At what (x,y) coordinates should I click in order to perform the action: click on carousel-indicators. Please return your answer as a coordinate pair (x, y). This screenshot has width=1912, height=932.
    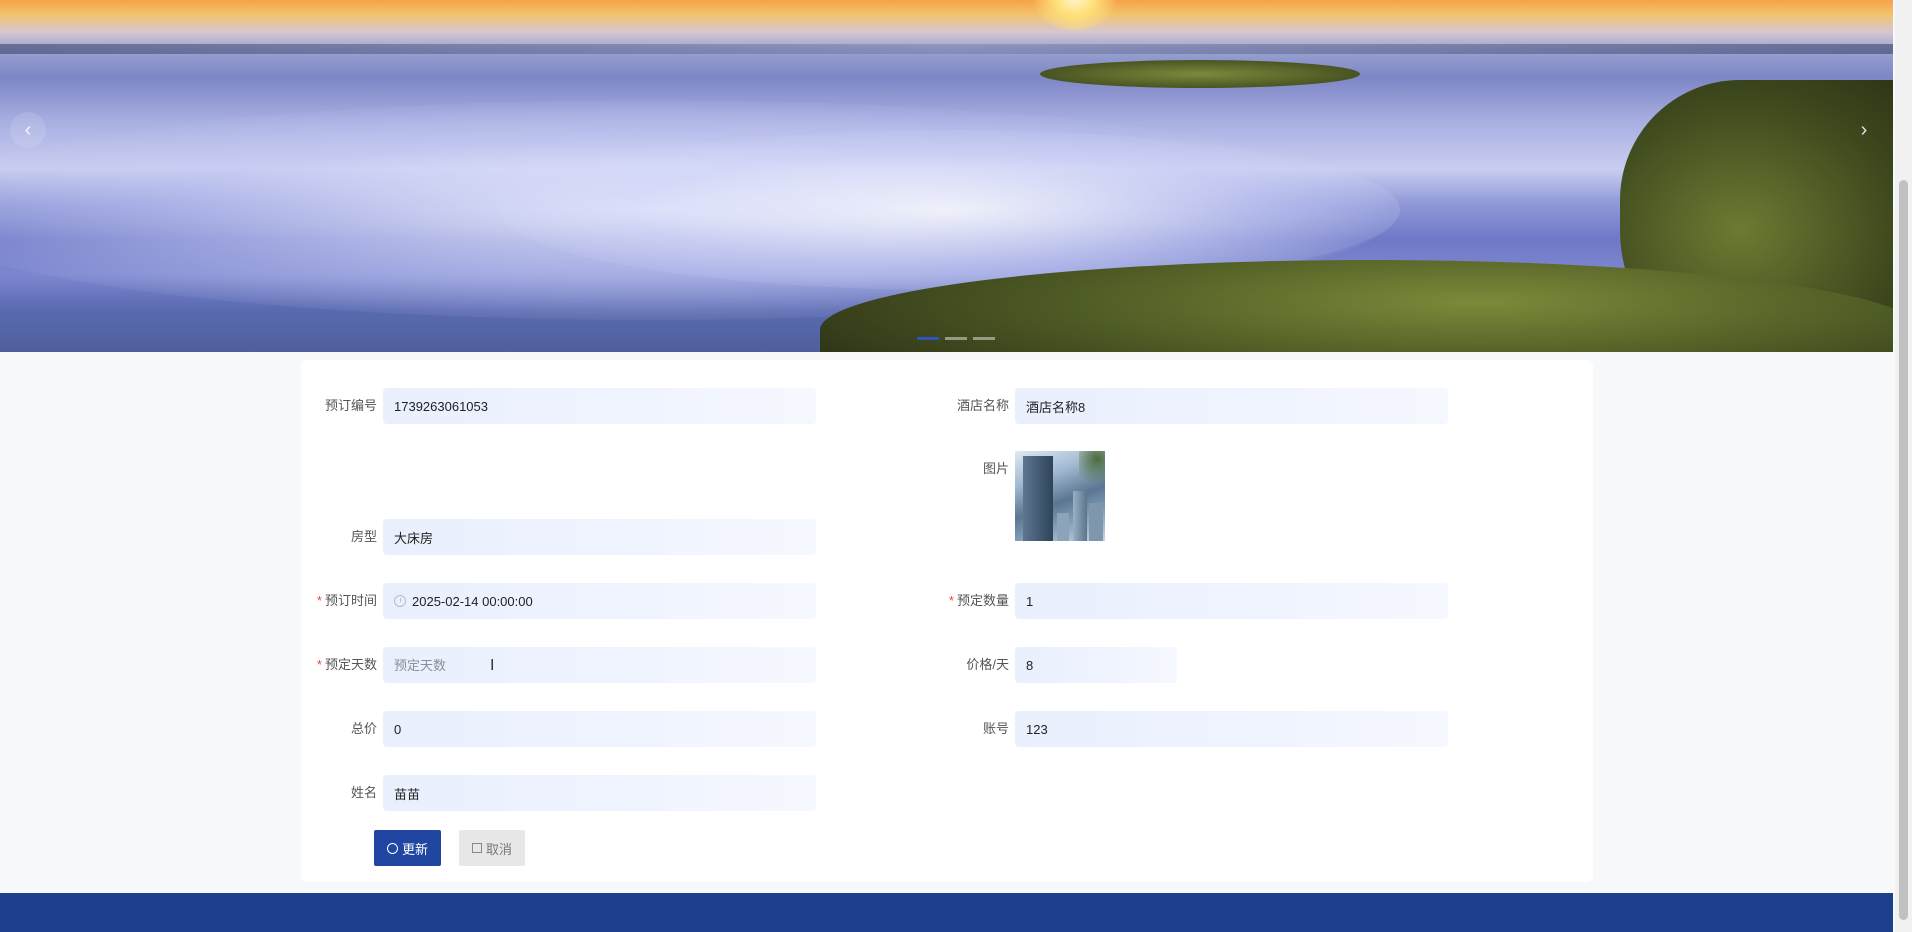
    Looking at the image, I should click on (956, 338).